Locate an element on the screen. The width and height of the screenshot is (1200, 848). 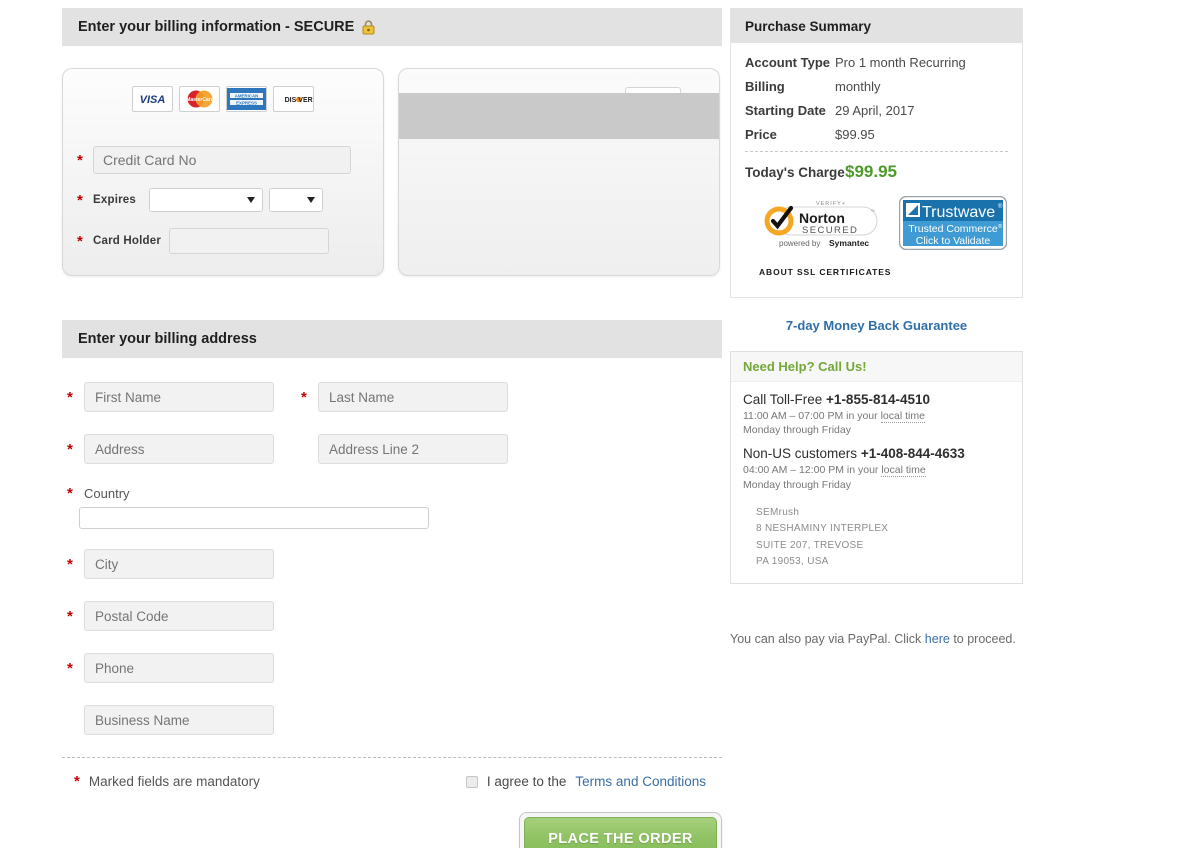
nonus-number: +1-408-844-4633 is located at coordinates (912, 454).